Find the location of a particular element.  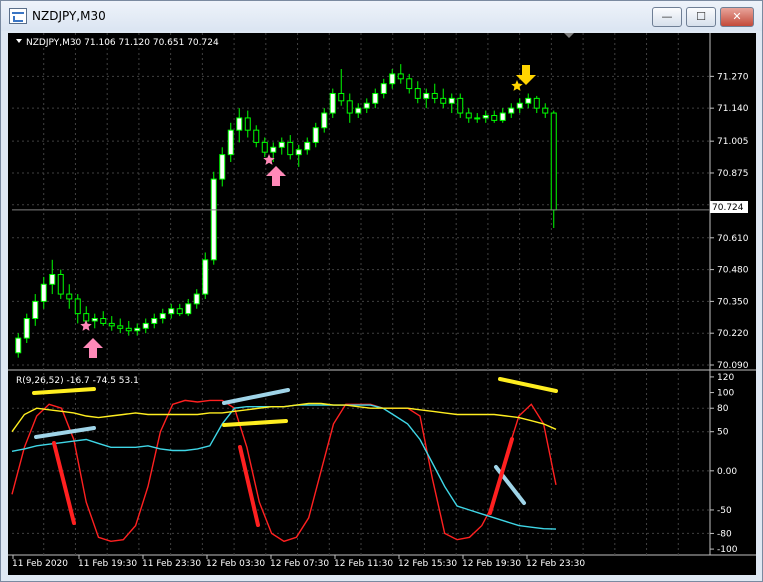

chart-window-icon is located at coordinates (18, 16).